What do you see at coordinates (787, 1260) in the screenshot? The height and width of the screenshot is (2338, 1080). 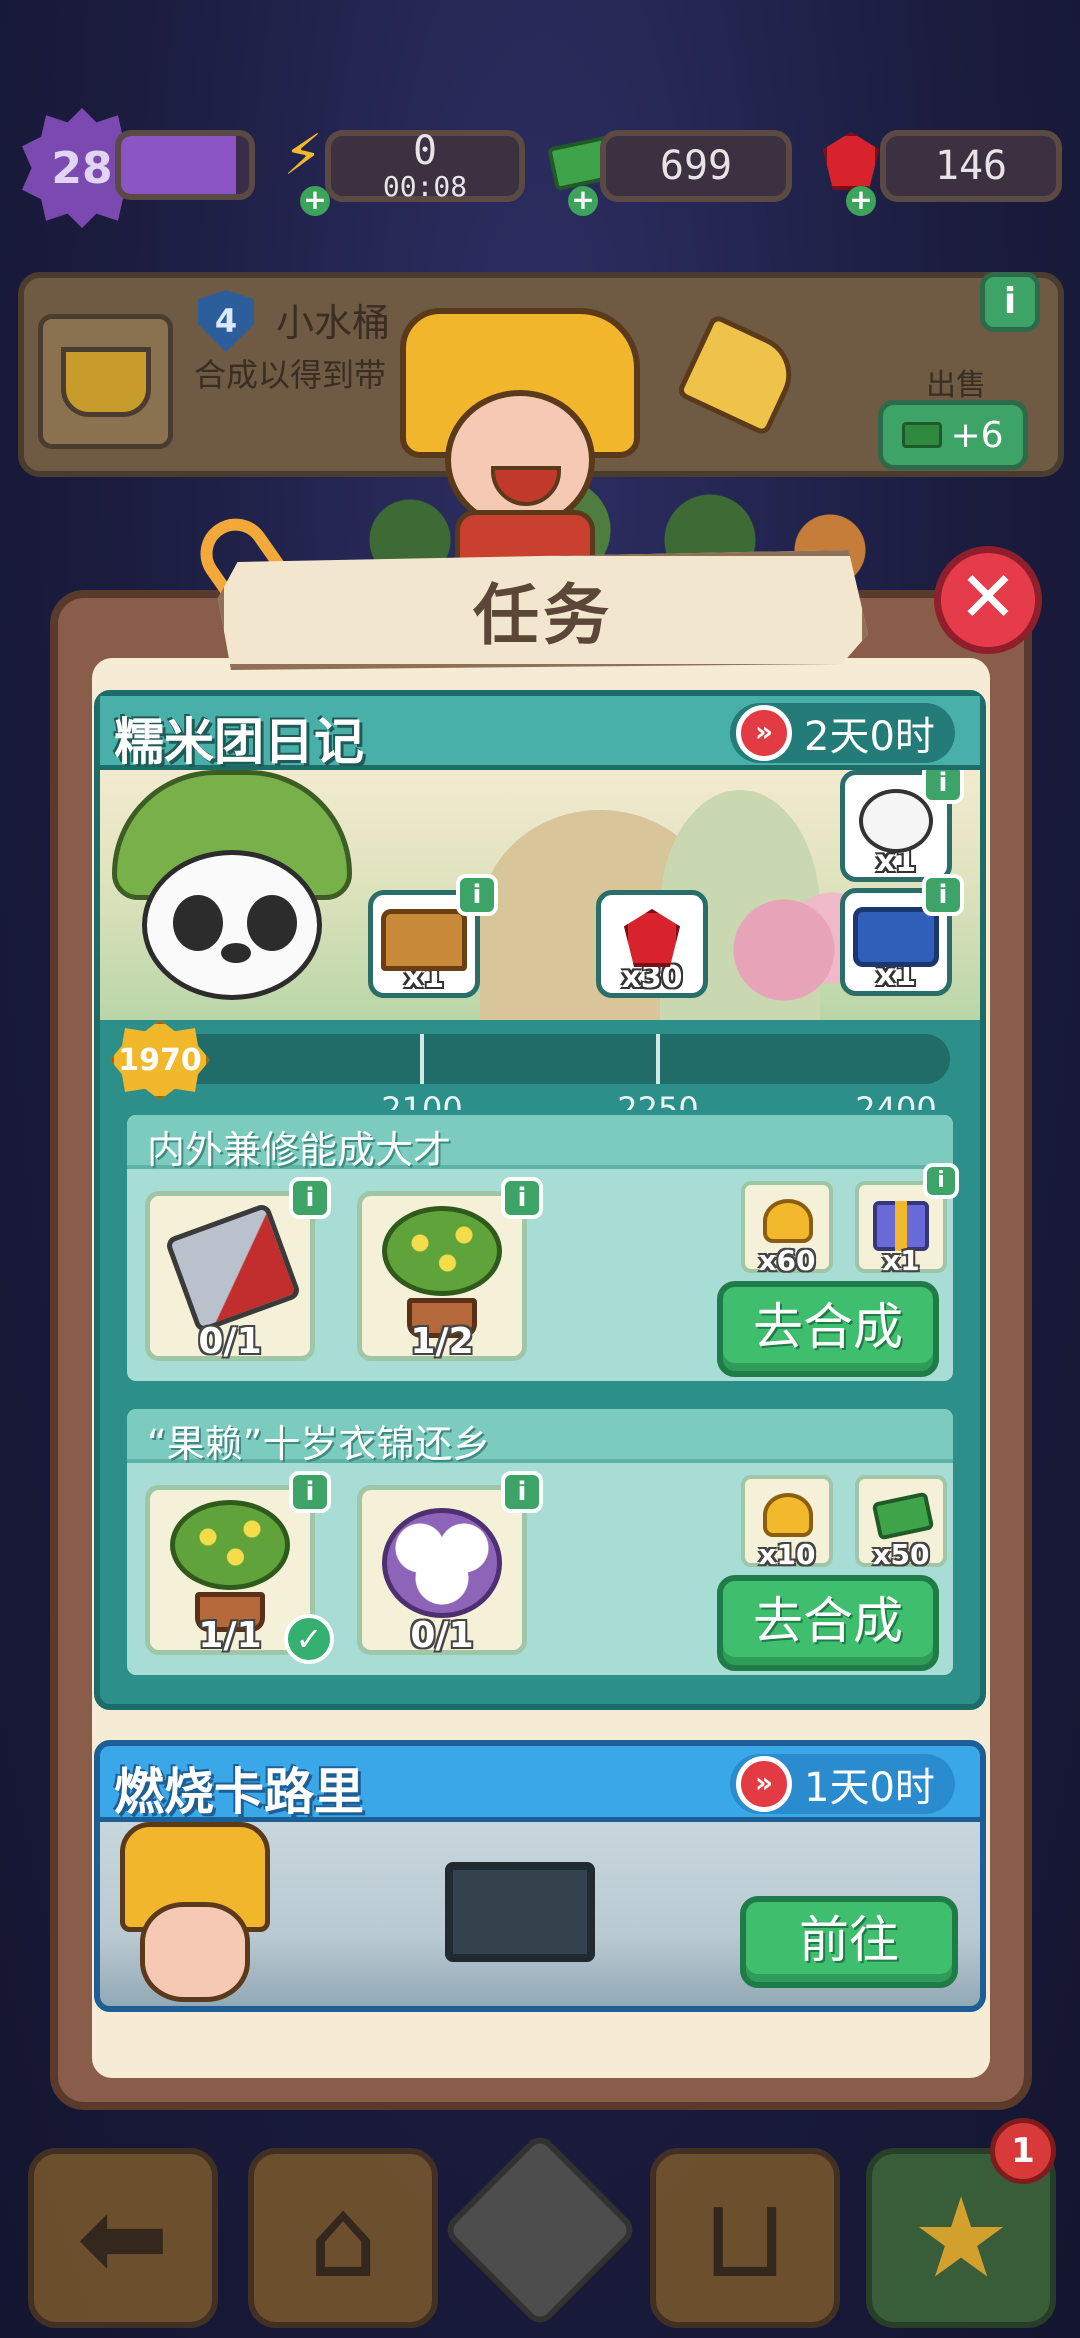 I see `reward-qty: x60` at bounding box center [787, 1260].